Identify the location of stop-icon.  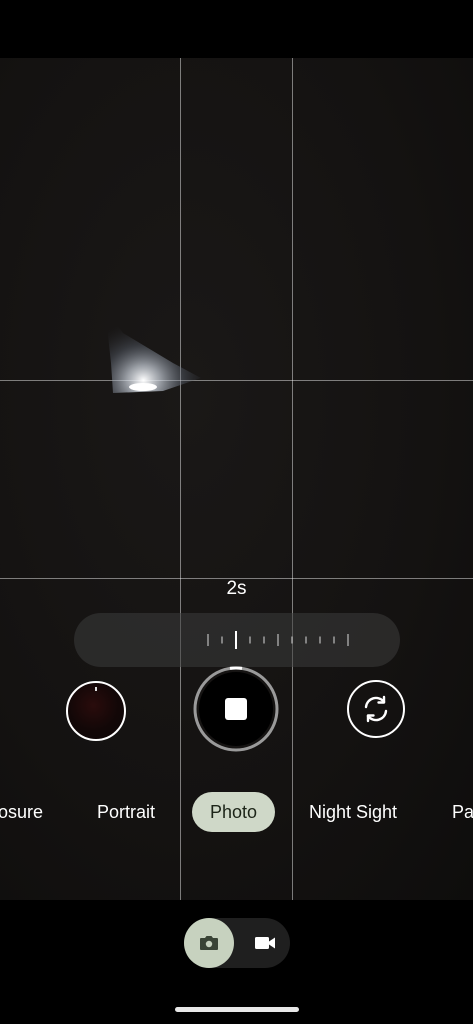
(236, 709).